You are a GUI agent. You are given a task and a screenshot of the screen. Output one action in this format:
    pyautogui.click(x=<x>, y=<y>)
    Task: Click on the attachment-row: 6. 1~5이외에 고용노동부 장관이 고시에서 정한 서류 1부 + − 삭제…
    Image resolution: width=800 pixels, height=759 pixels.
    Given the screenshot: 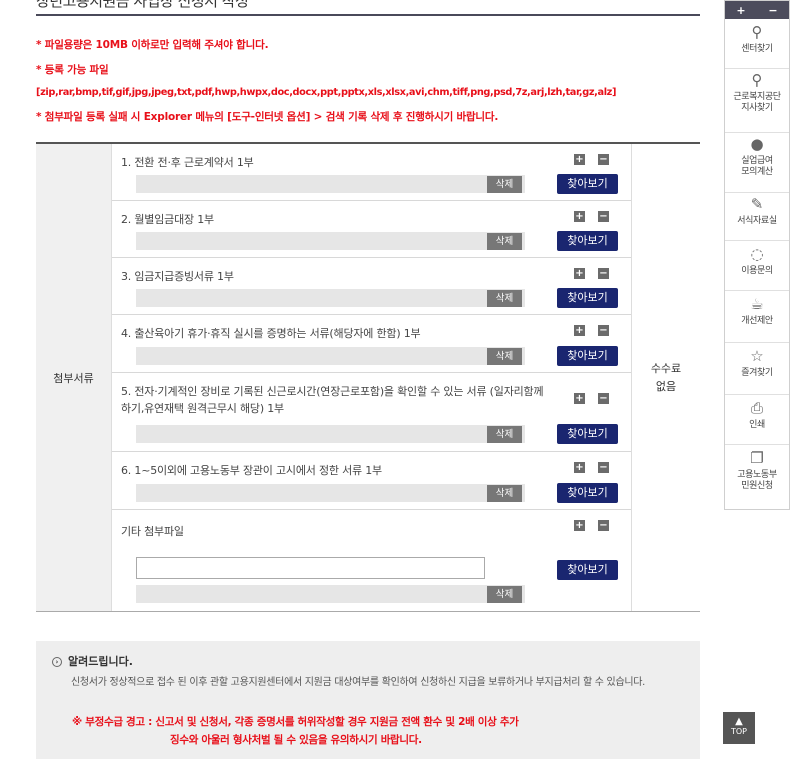 What is the action you would take?
    pyautogui.click(x=371, y=481)
    